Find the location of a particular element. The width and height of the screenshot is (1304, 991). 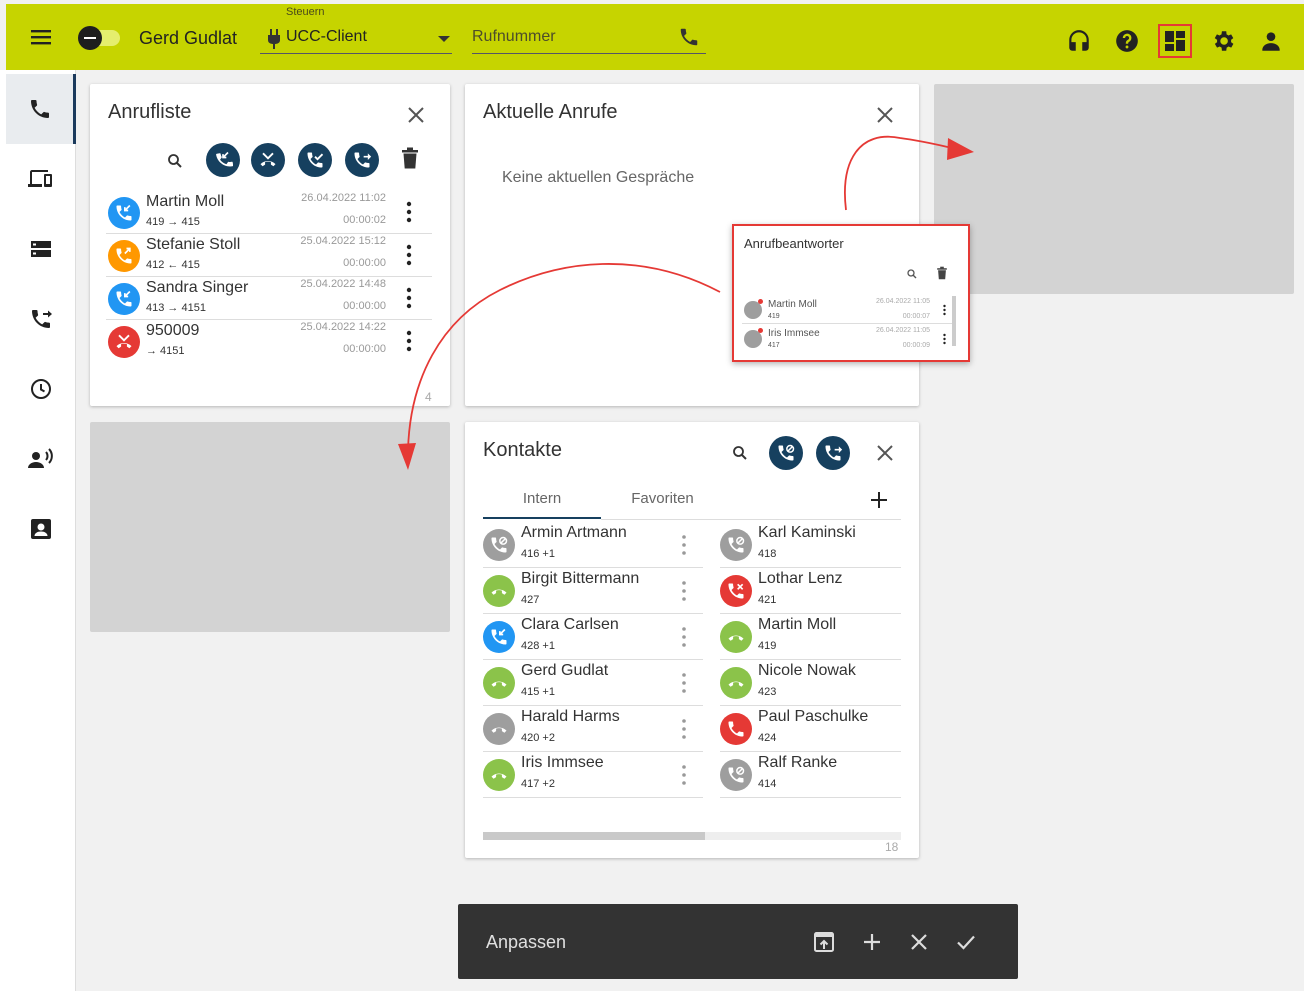

voicemail-duration: 00:00:07 is located at coordinates (916, 316).